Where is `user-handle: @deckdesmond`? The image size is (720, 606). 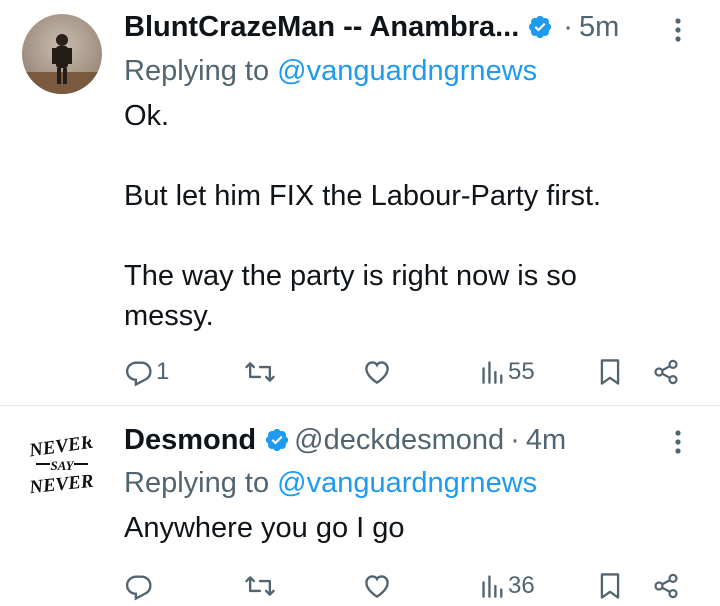
user-handle: @deckdesmond is located at coordinates (399, 440).